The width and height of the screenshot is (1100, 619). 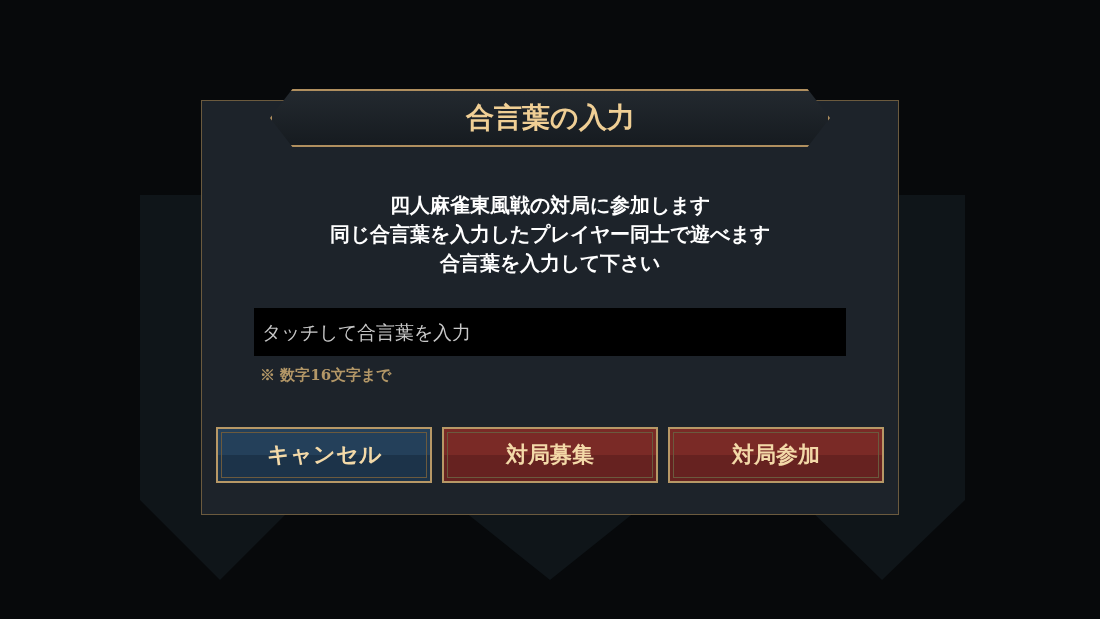 What do you see at coordinates (326, 375) in the screenshot?
I see `input-note: ※ 数字16文字まで` at bounding box center [326, 375].